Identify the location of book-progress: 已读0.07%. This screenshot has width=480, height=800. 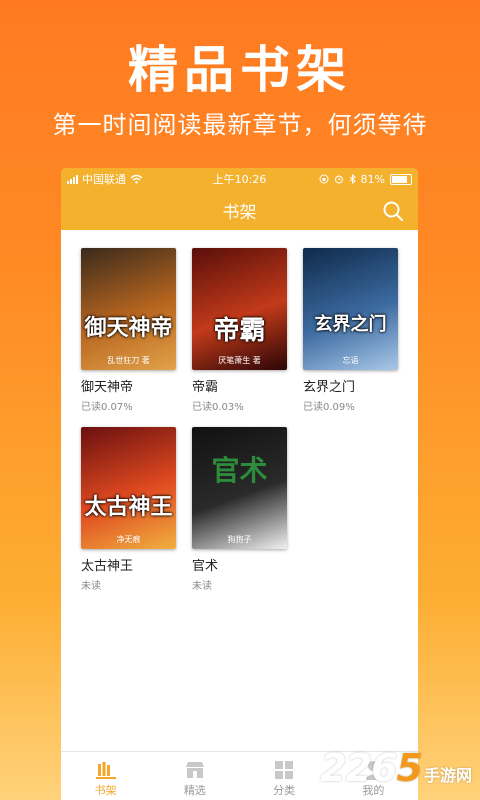
(107, 407).